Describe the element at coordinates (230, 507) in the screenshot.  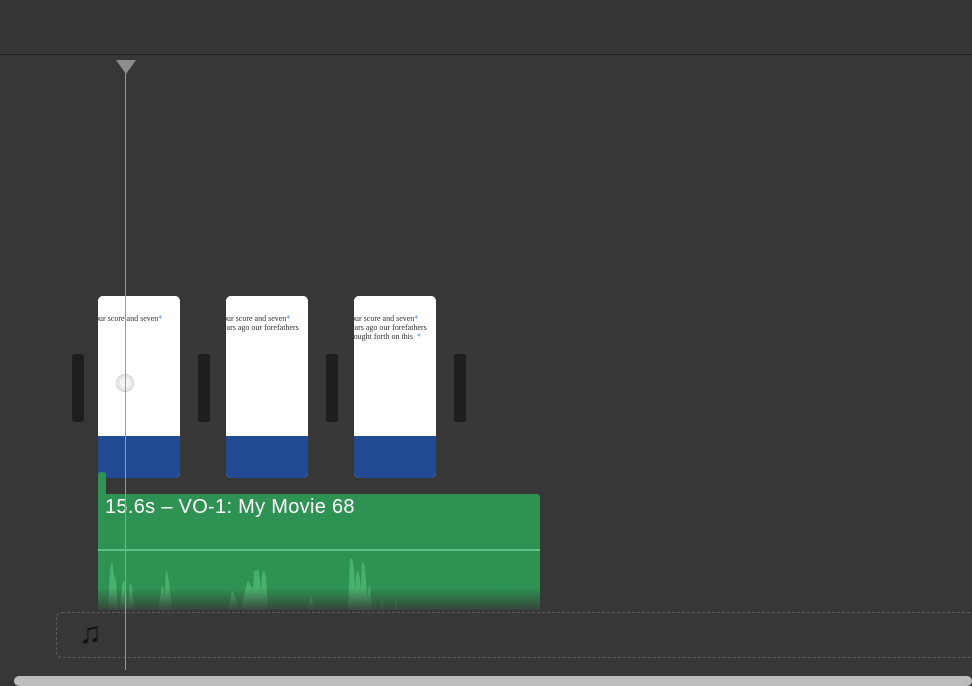
I see `audio-clip-label: 15.6s – VO-1: My Movie 68` at that location.